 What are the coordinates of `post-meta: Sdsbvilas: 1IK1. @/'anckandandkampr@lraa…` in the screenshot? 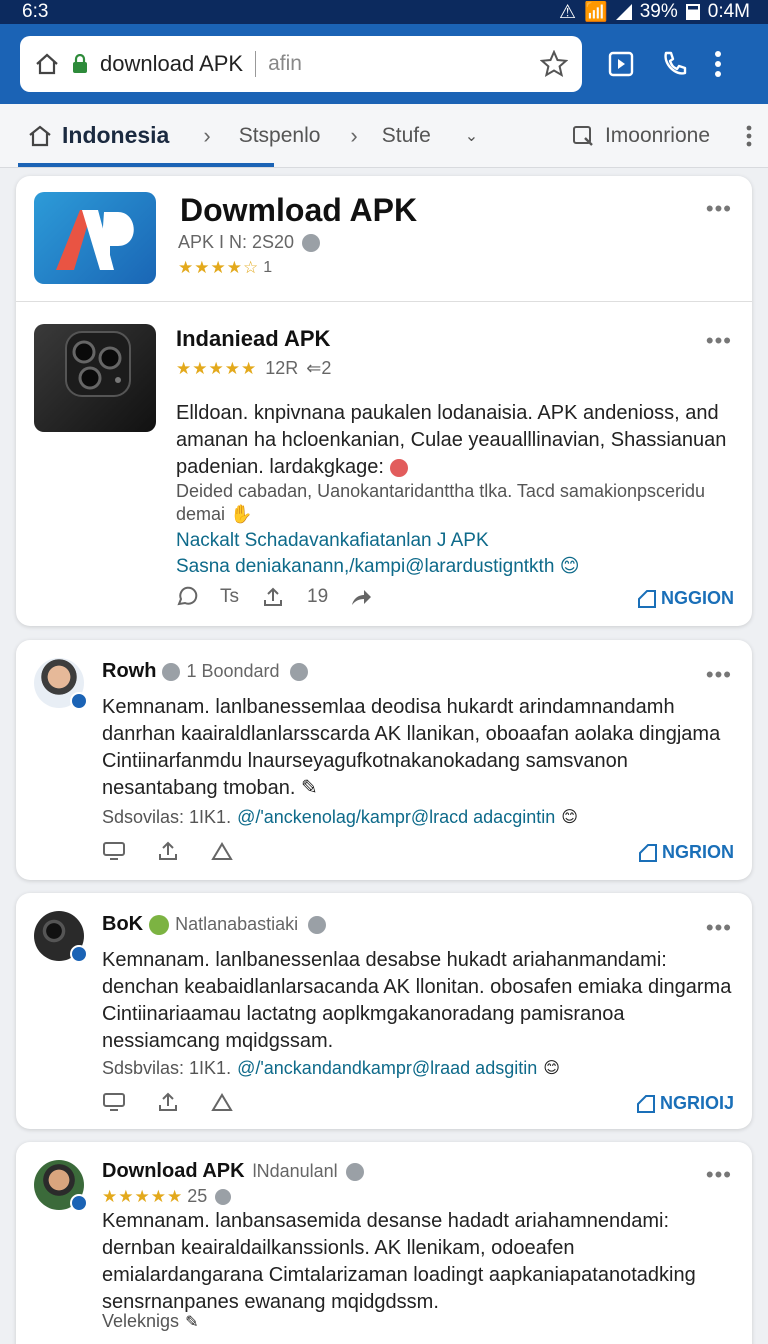 It's located at (331, 1068).